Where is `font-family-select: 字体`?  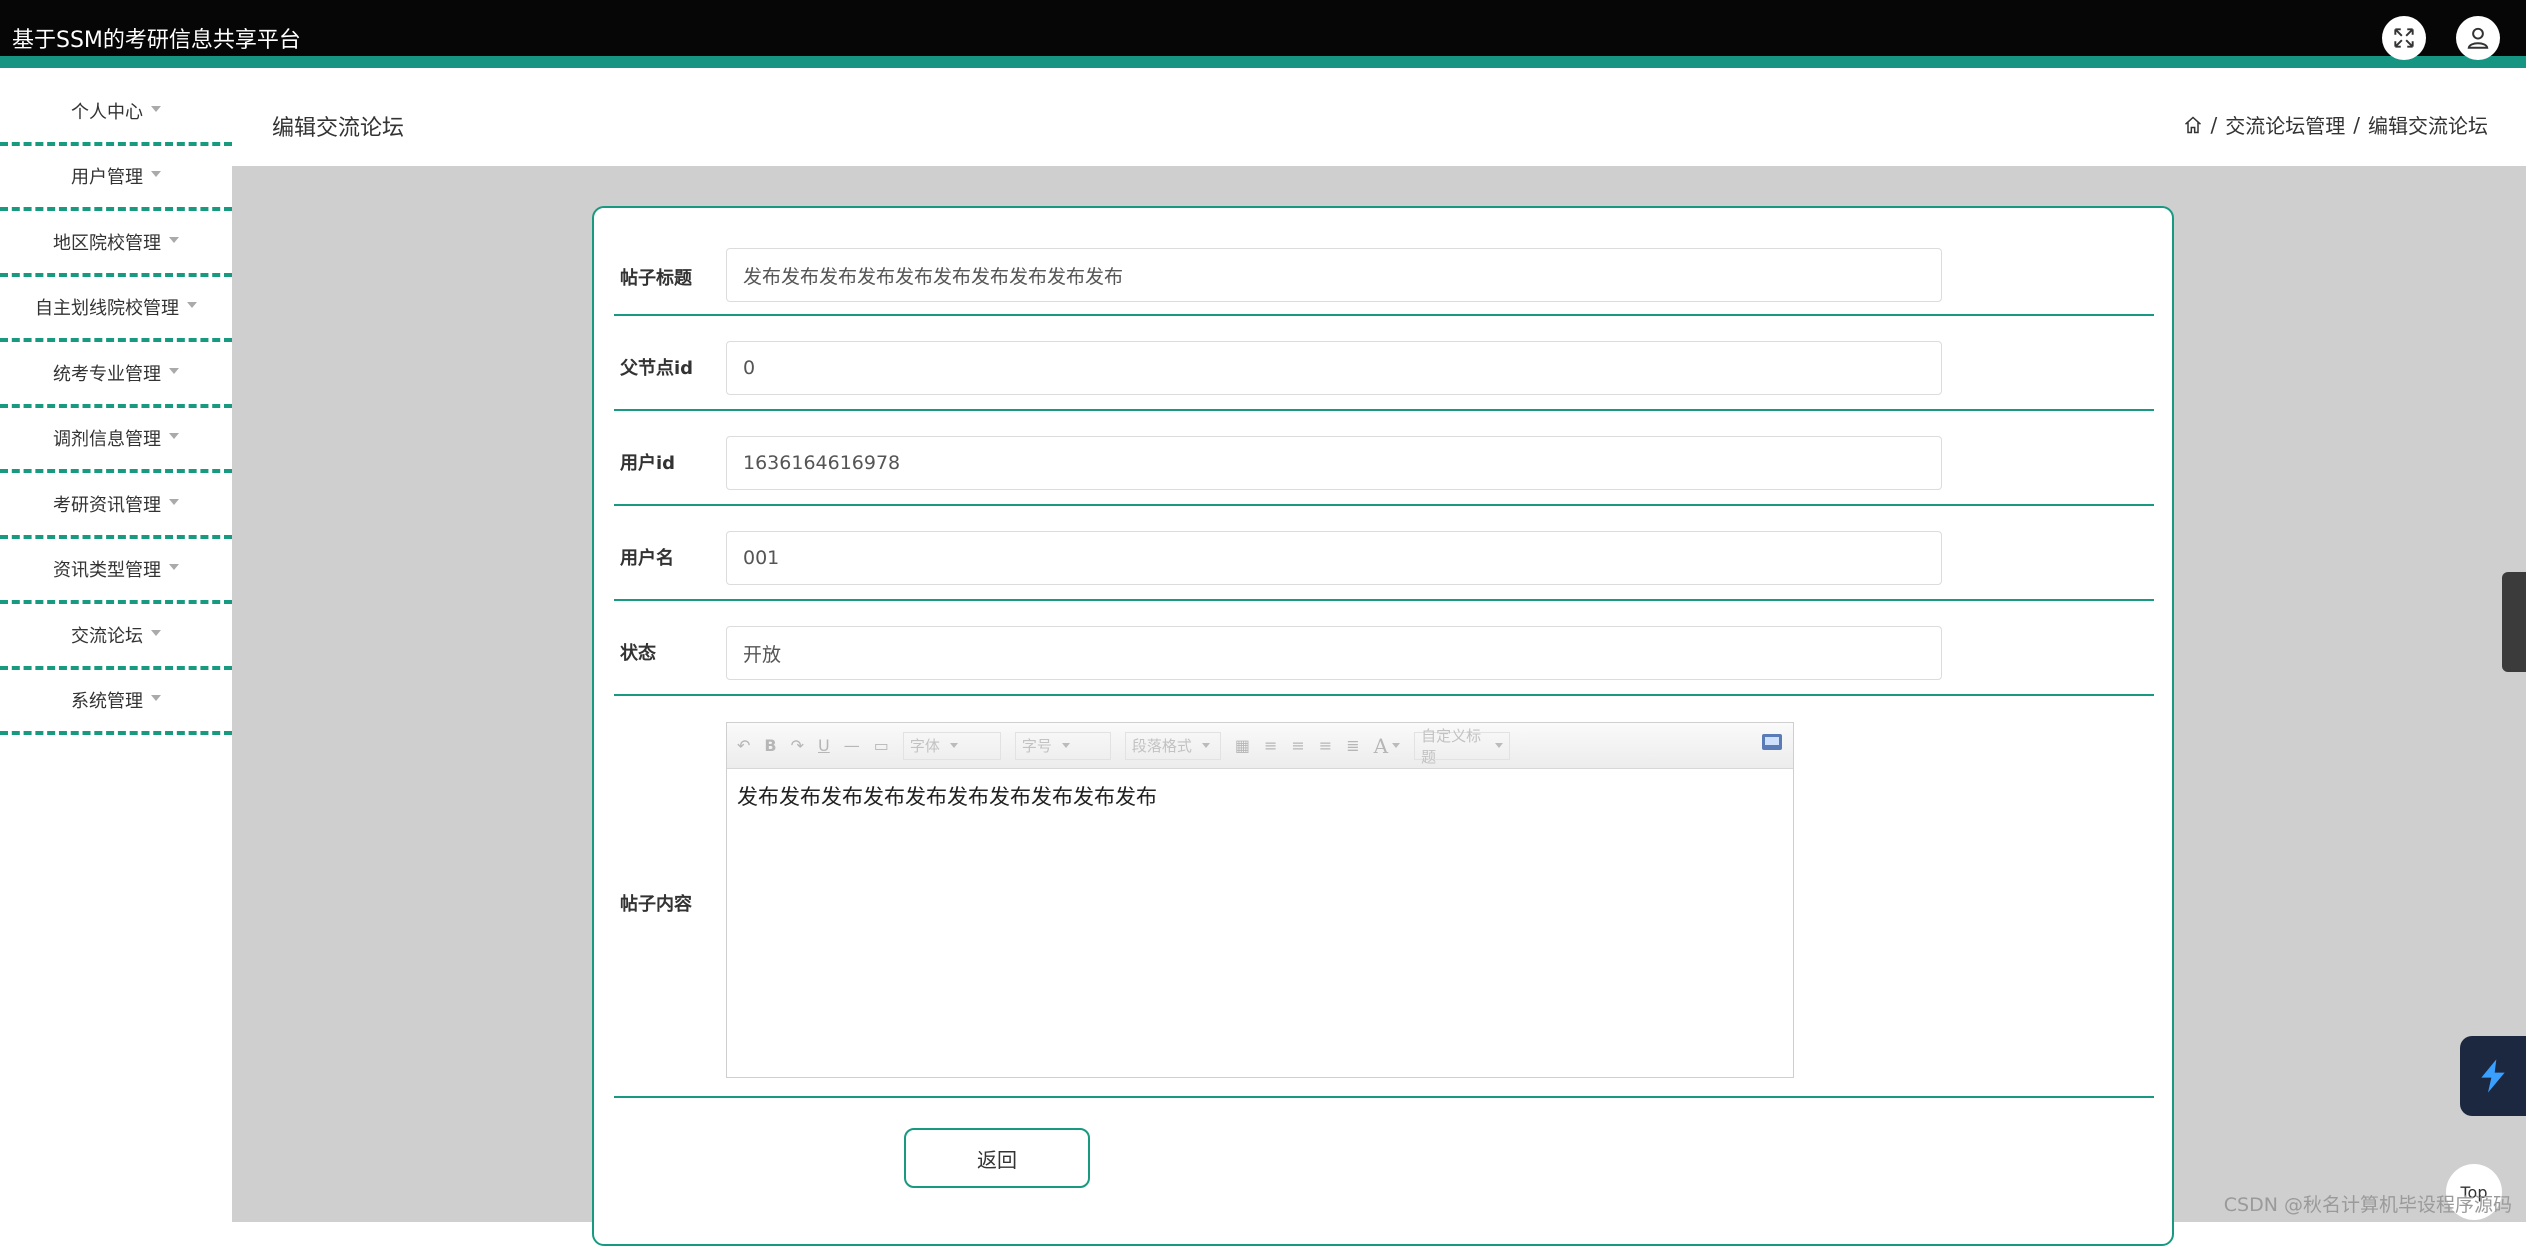 font-family-select: 字体 is located at coordinates (951, 745).